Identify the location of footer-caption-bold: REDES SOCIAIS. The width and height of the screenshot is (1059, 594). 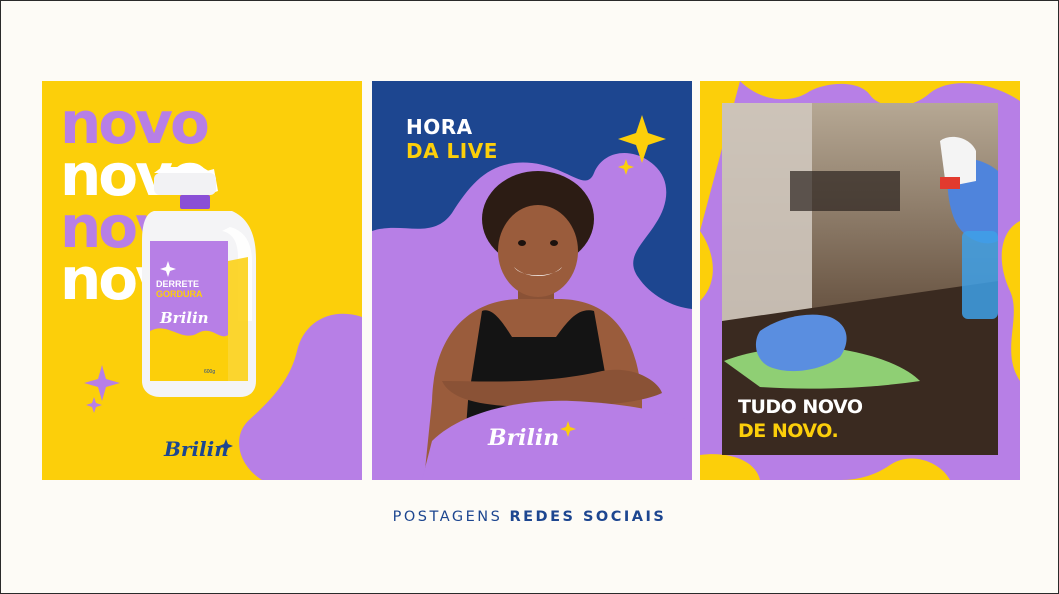
(588, 517).